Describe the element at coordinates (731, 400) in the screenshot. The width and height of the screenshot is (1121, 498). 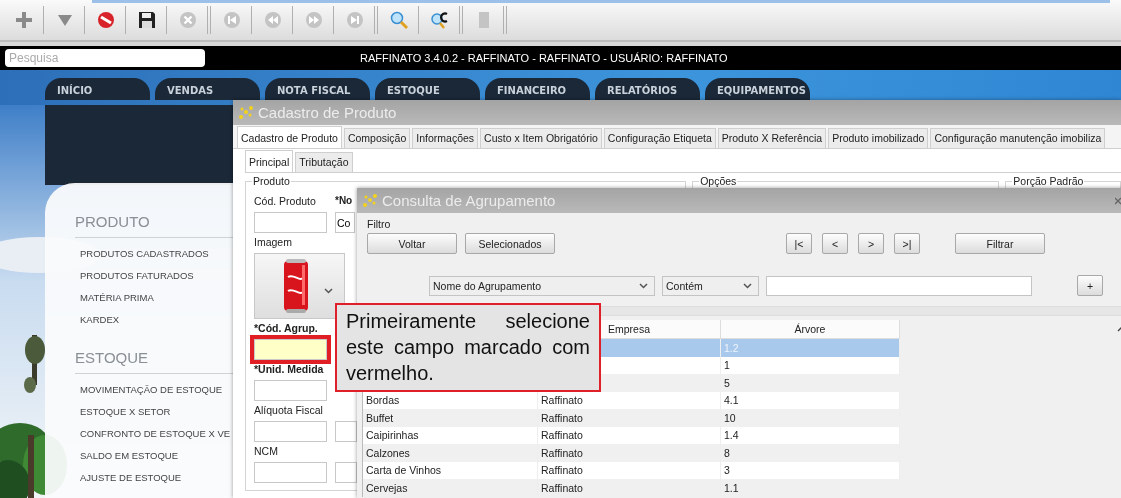
I see `table-cell: 4.1` at that location.